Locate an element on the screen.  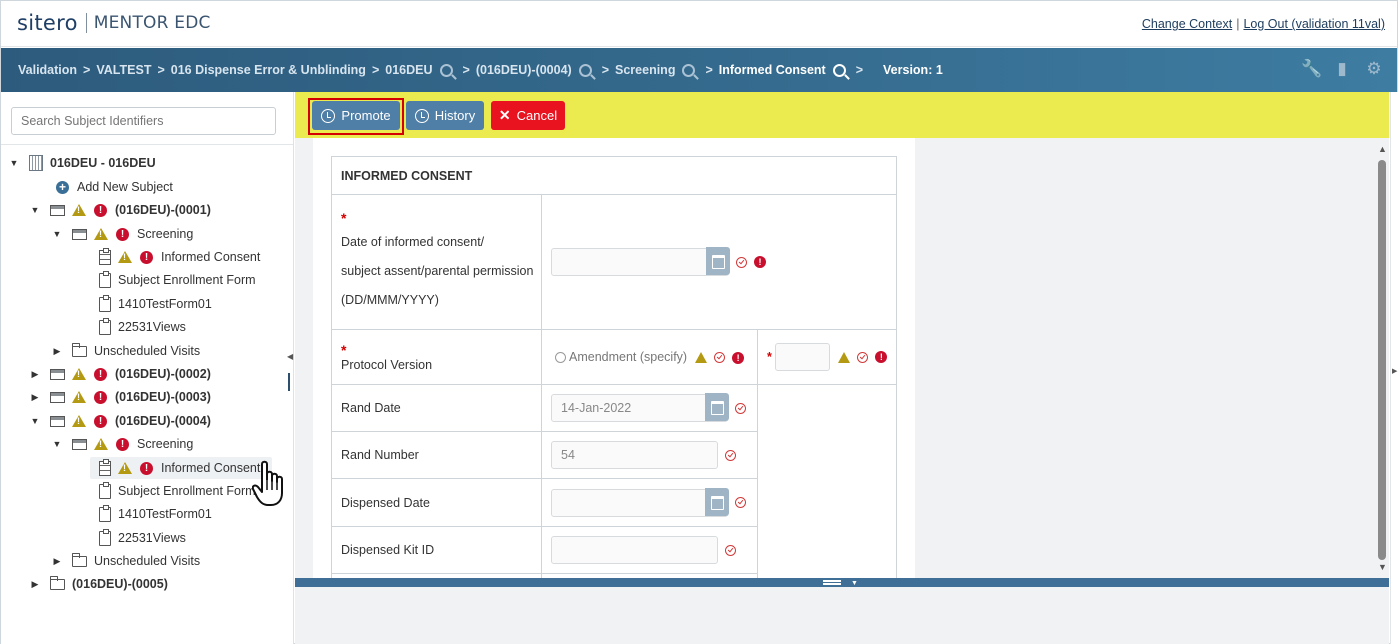
rand-number-input: 54 is located at coordinates (634, 455).